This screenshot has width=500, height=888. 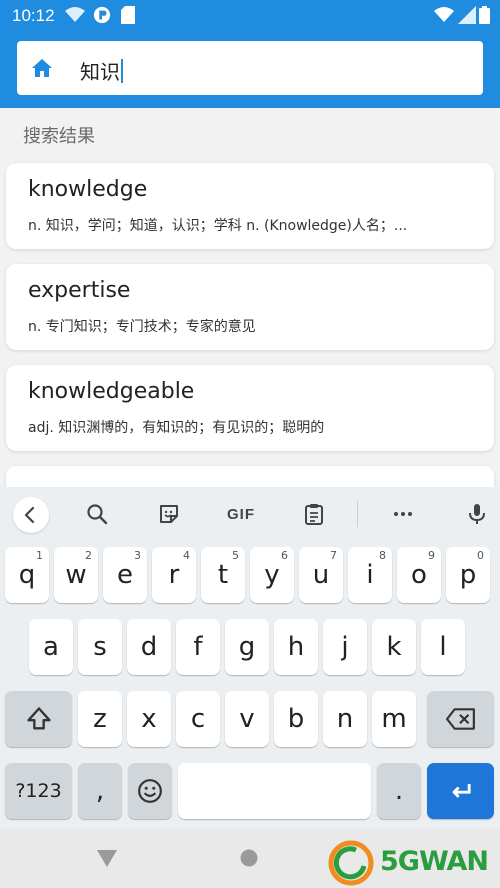 I want to click on key-label: j, so click(x=345, y=647).